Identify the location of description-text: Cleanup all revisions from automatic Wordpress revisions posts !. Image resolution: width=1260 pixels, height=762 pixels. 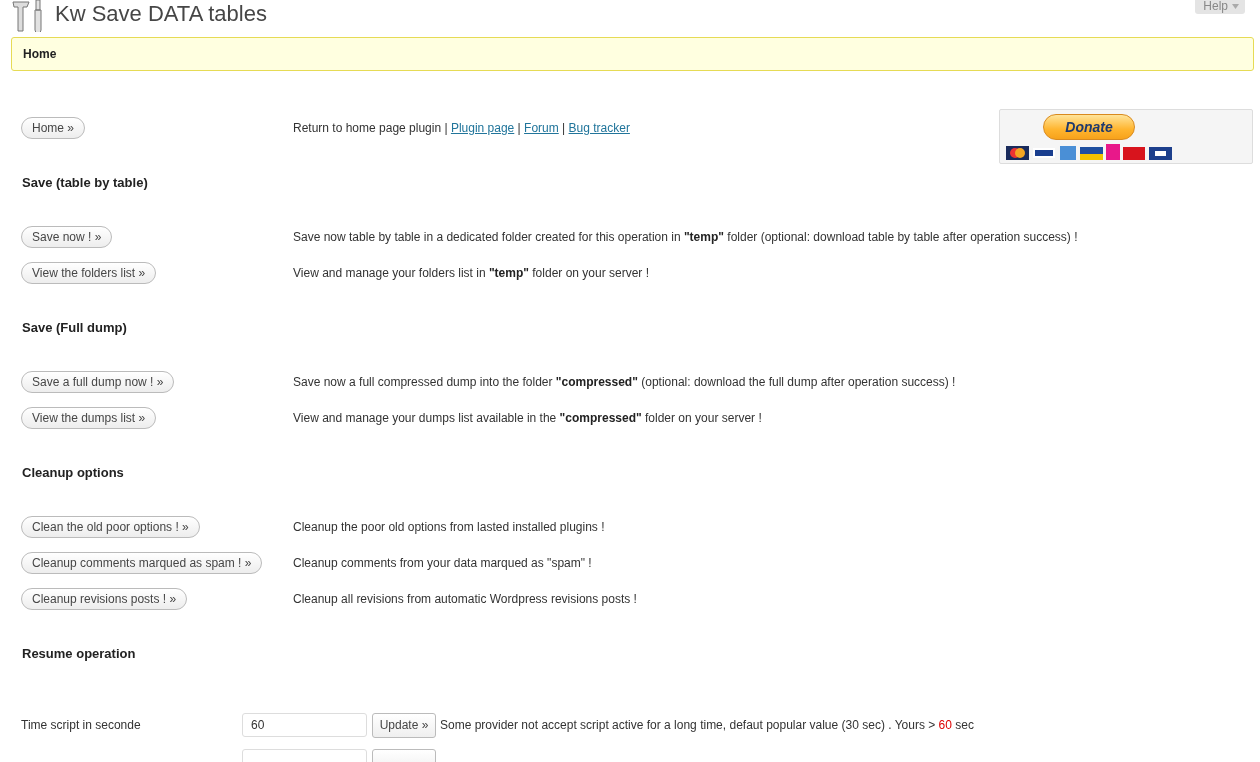
(465, 599).